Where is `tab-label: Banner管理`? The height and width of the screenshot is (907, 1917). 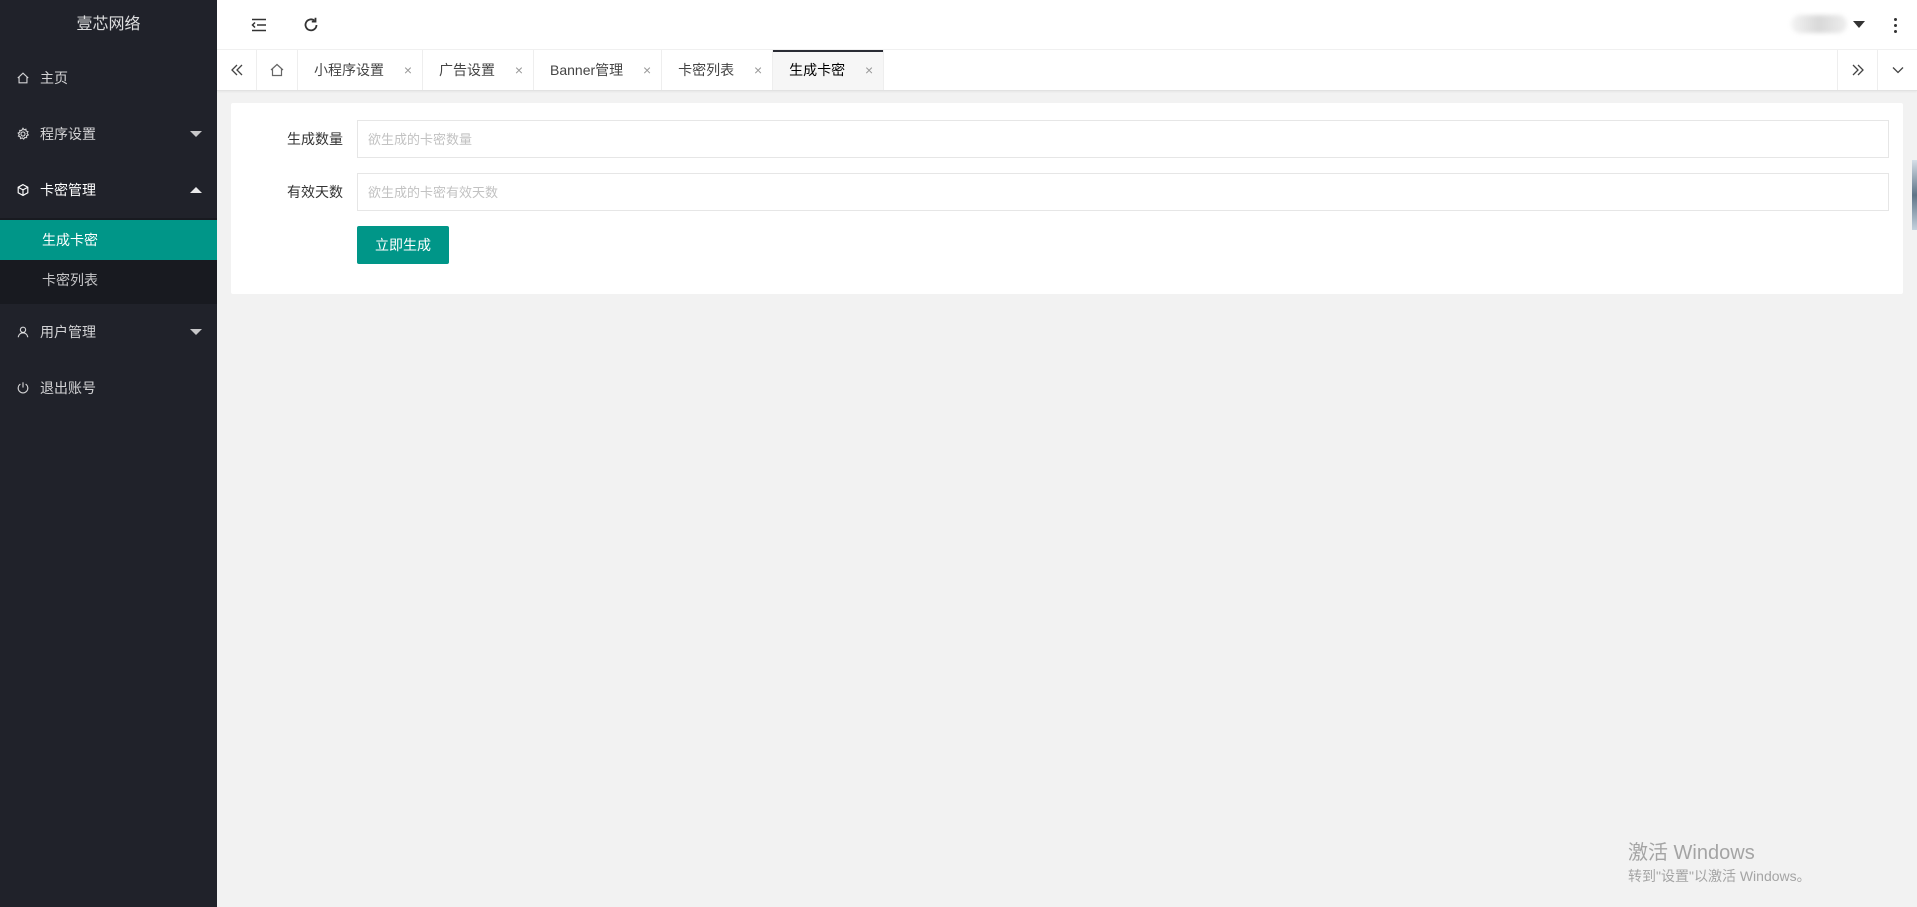
tab-label: Banner管理 is located at coordinates (587, 70).